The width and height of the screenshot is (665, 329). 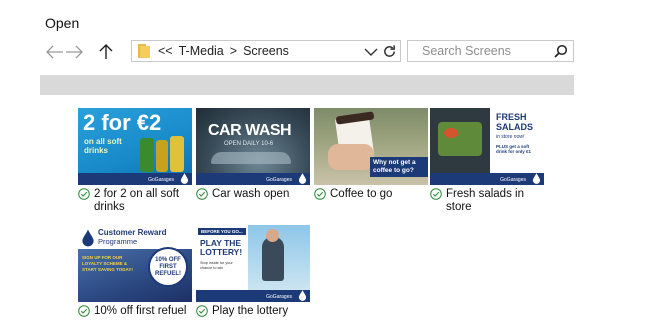 I want to click on arrow-left-icon, so click(x=54, y=52).